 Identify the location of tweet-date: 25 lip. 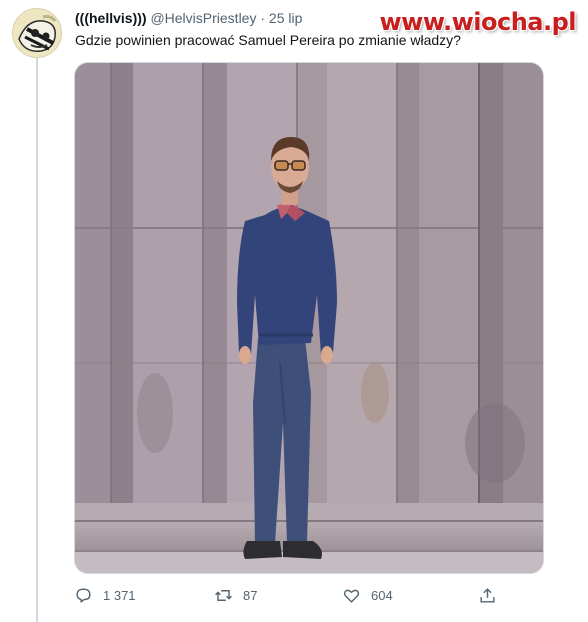
(285, 18).